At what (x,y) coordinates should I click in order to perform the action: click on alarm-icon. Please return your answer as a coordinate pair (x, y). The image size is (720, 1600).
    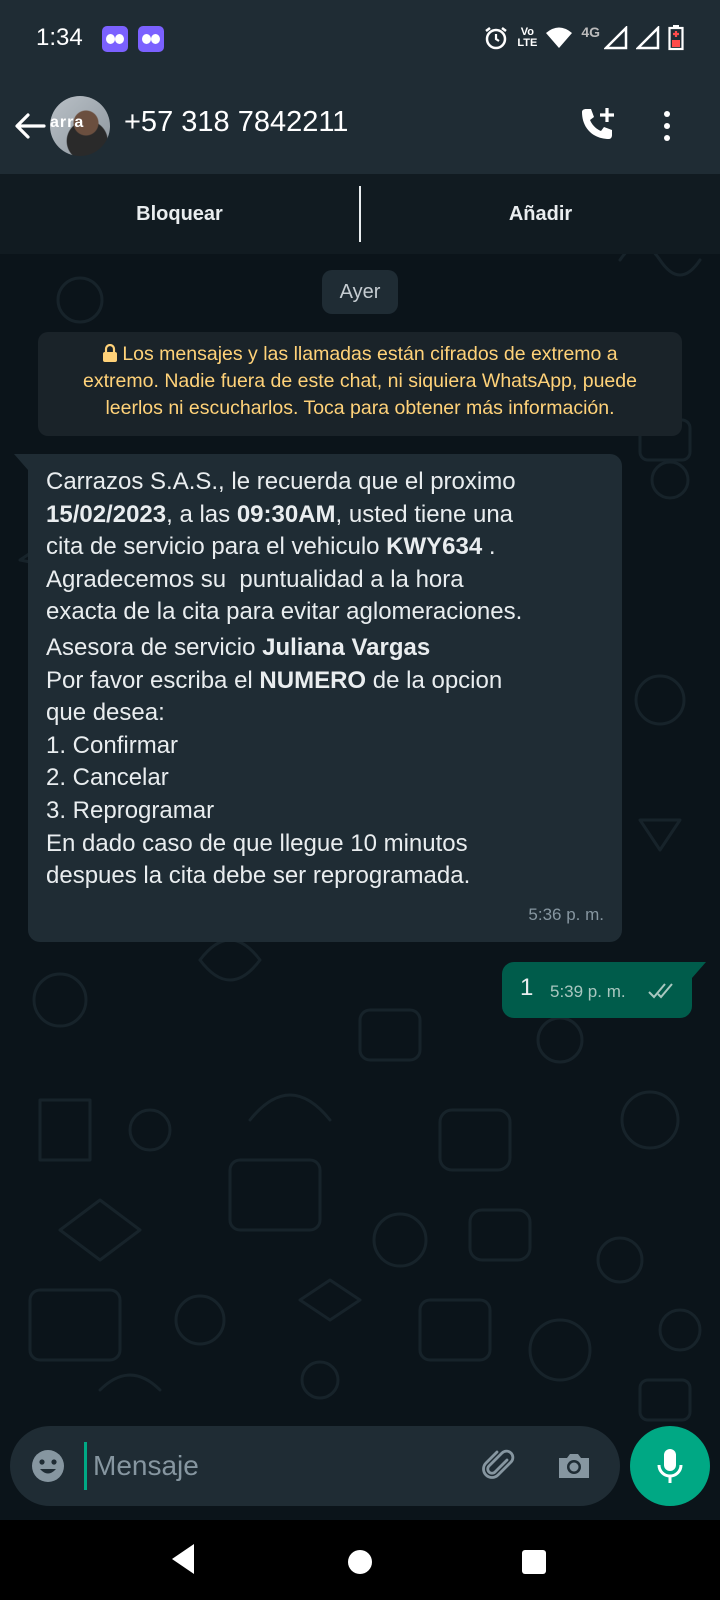
    Looking at the image, I should click on (496, 38).